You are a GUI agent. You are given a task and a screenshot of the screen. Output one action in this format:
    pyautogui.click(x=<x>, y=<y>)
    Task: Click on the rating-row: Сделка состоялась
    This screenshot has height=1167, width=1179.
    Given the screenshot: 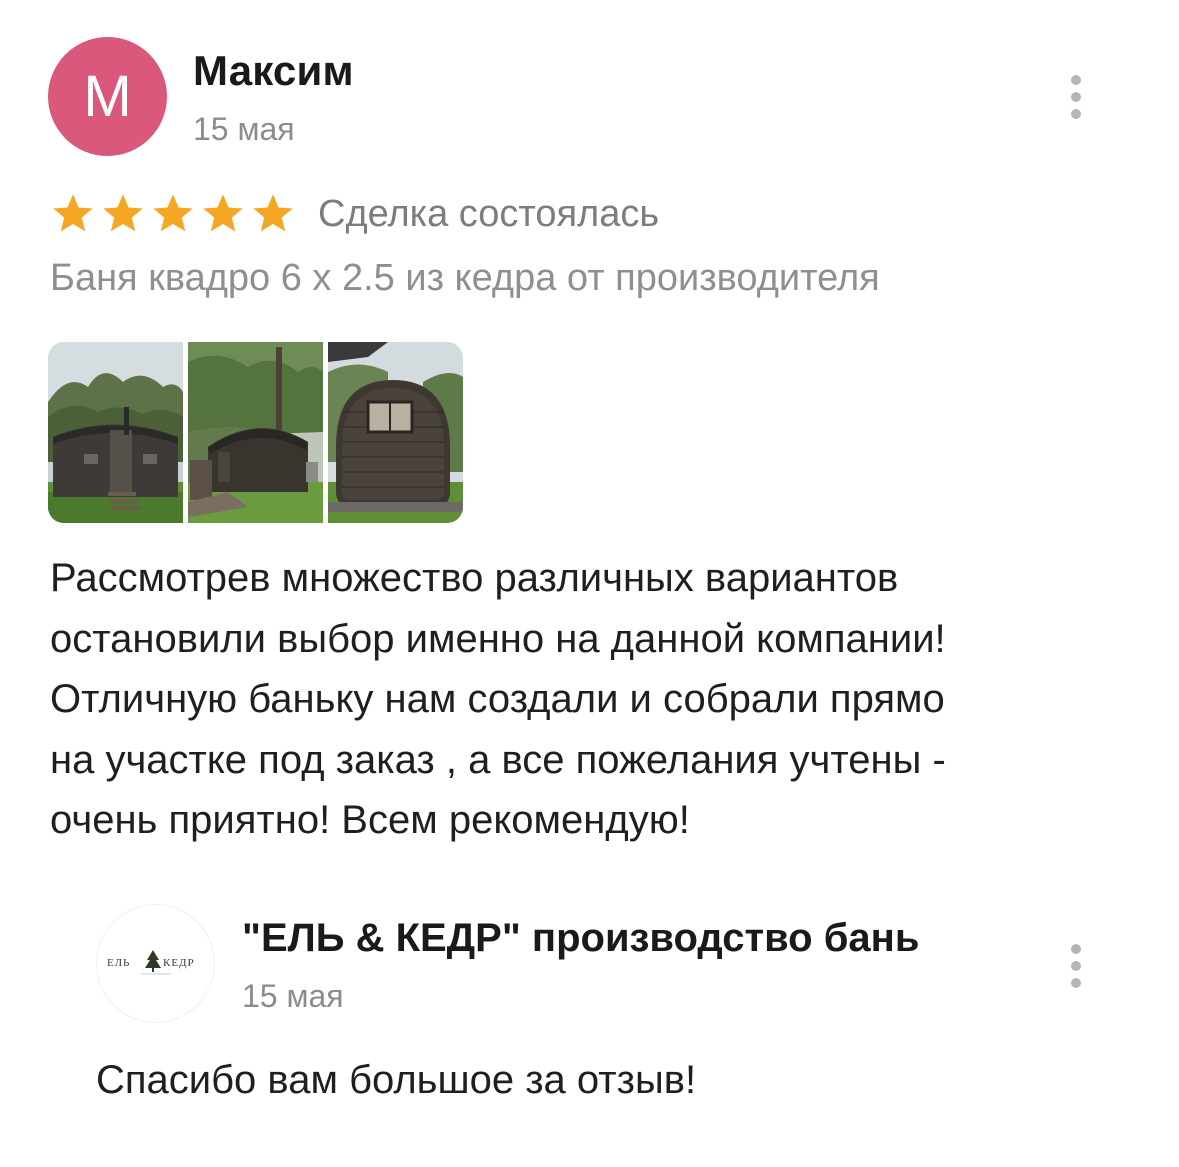 What is the action you would take?
    pyautogui.click(x=354, y=214)
    